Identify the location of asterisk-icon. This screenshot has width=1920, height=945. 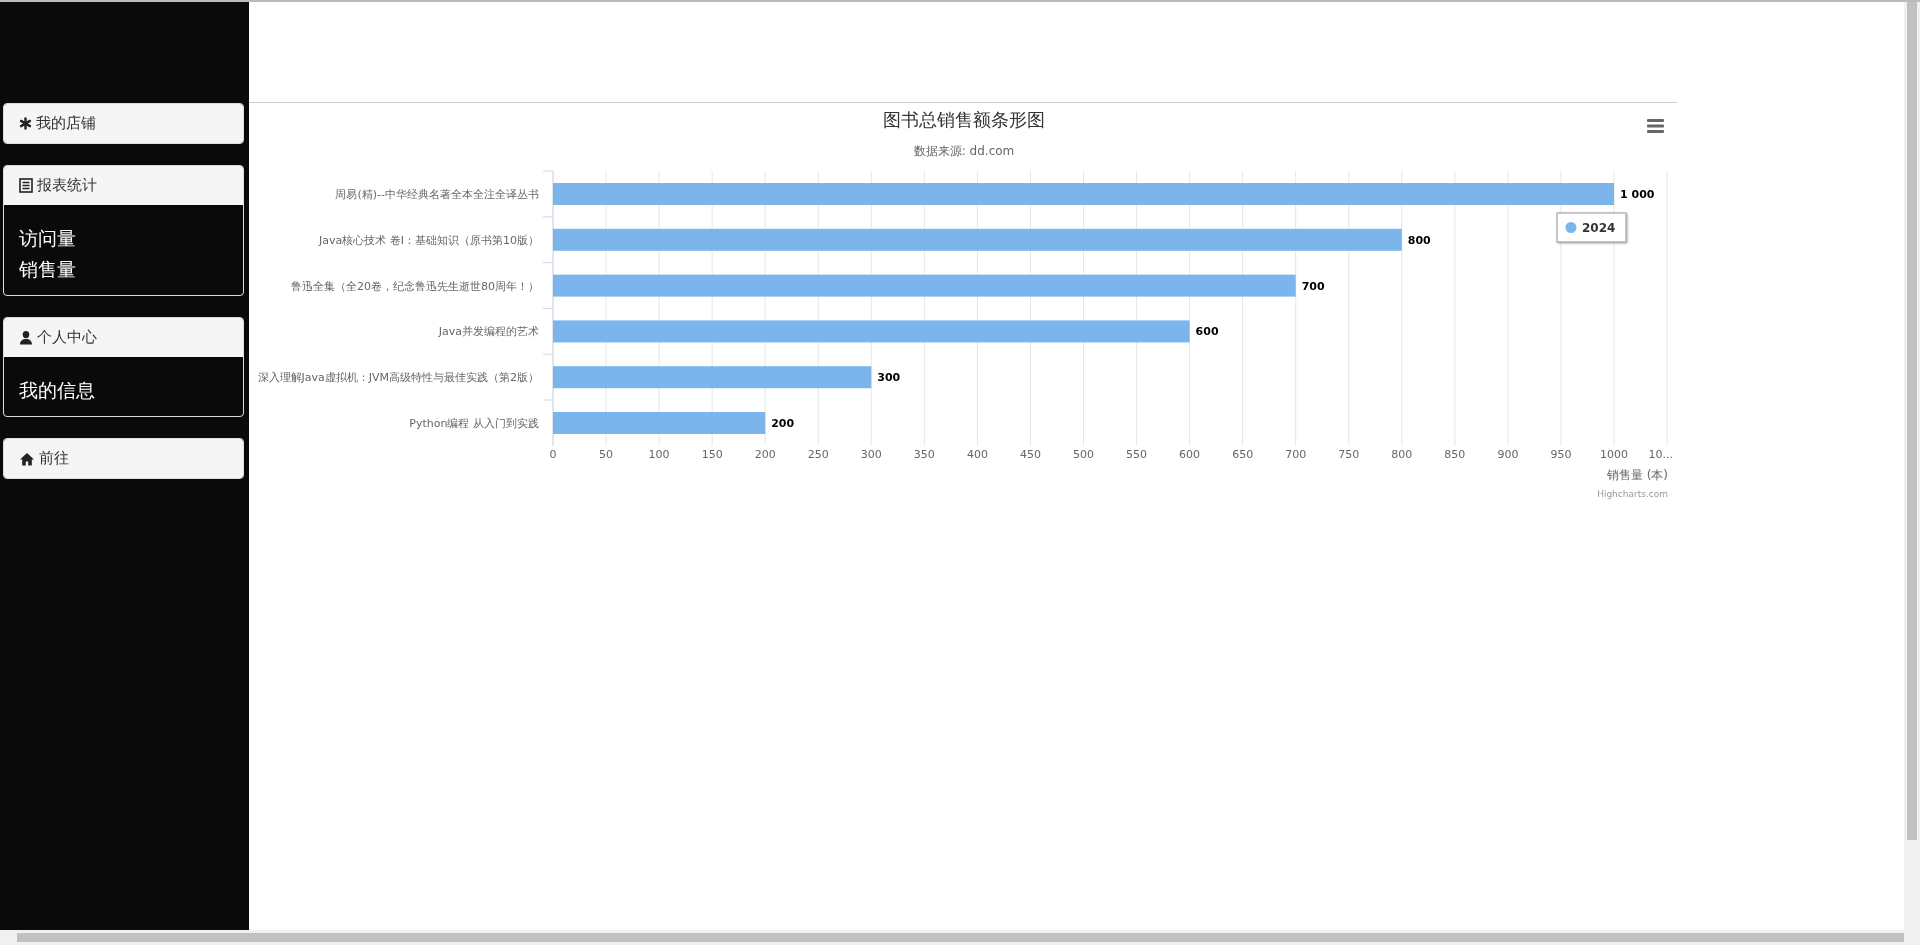
(25, 123).